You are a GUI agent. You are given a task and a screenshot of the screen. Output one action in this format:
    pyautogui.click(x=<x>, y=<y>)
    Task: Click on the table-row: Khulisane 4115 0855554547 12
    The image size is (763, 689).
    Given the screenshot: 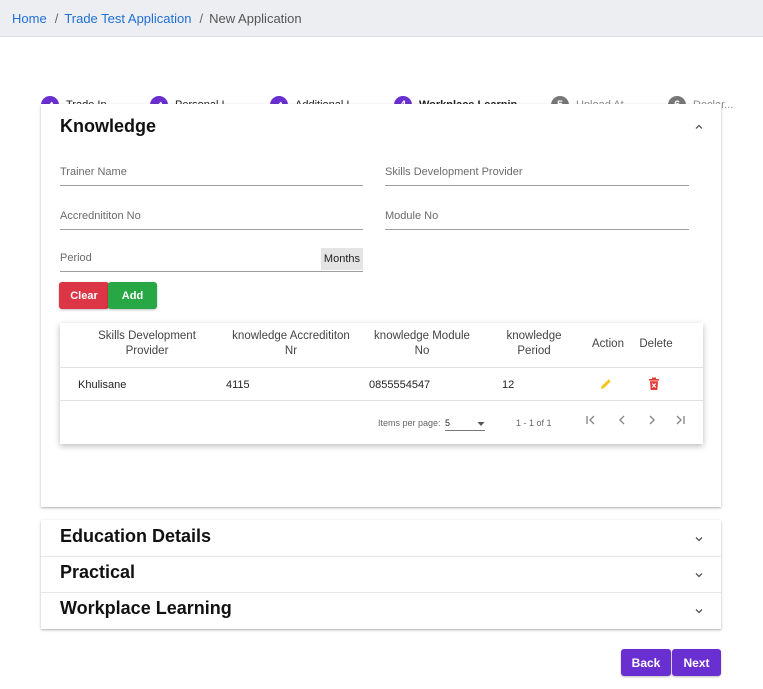 What is the action you would take?
    pyautogui.click(x=381, y=384)
    